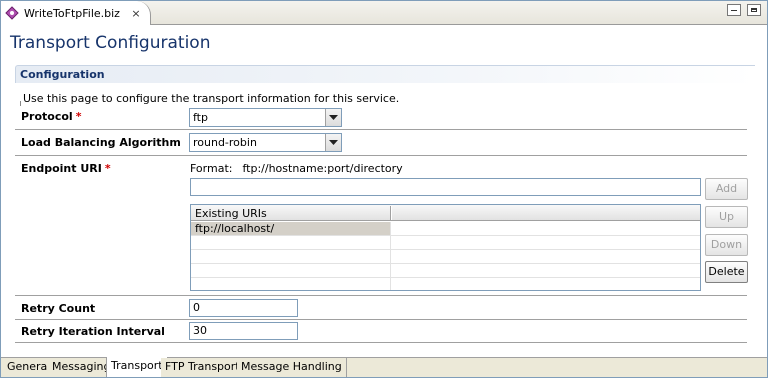  What do you see at coordinates (265, 142) in the screenshot?
I see `load-balancing-select: round-robin` at bounding box center [265, 142].